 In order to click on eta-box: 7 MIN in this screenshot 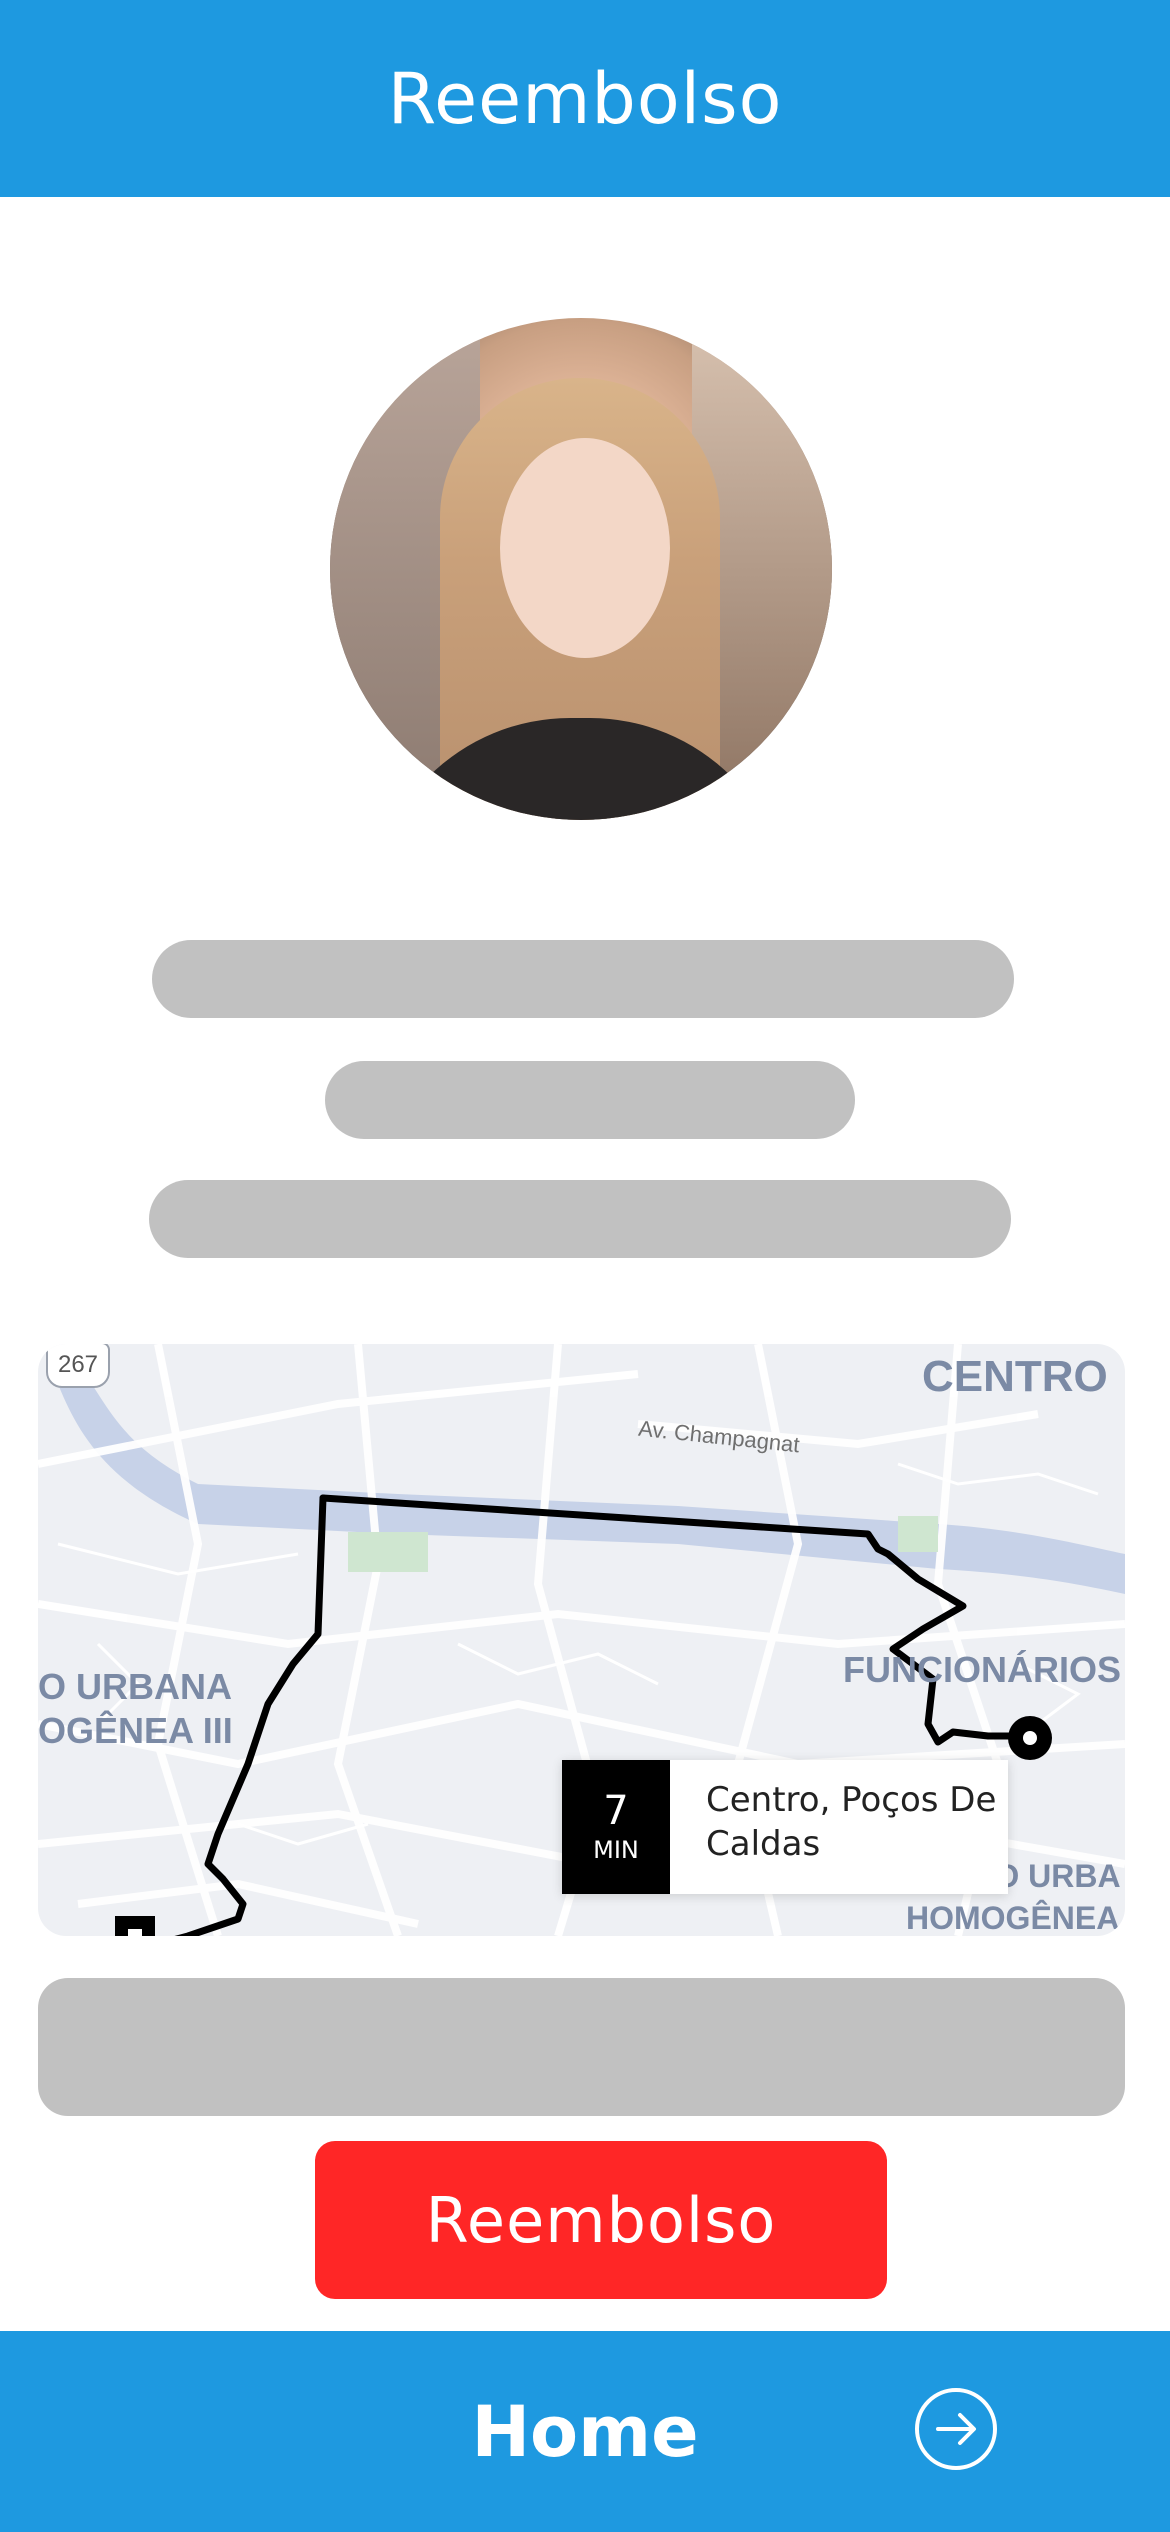, I will do `click(616, 1827)`.